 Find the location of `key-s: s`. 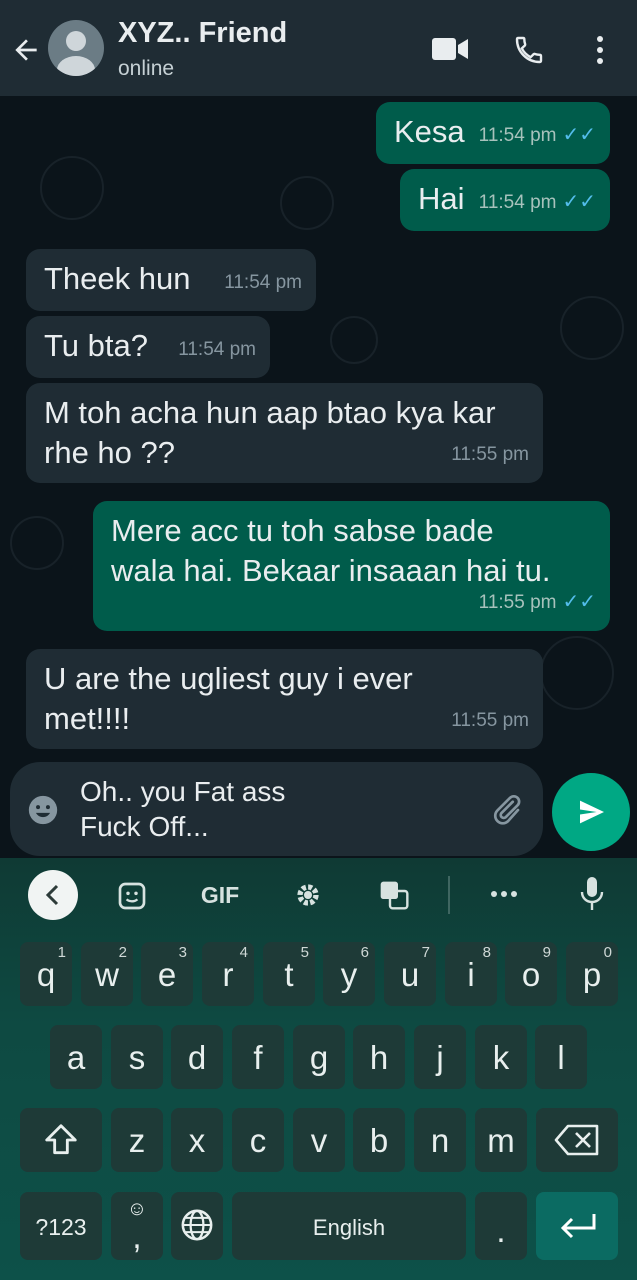

key-s: s is located at coordinates (137, 1057).